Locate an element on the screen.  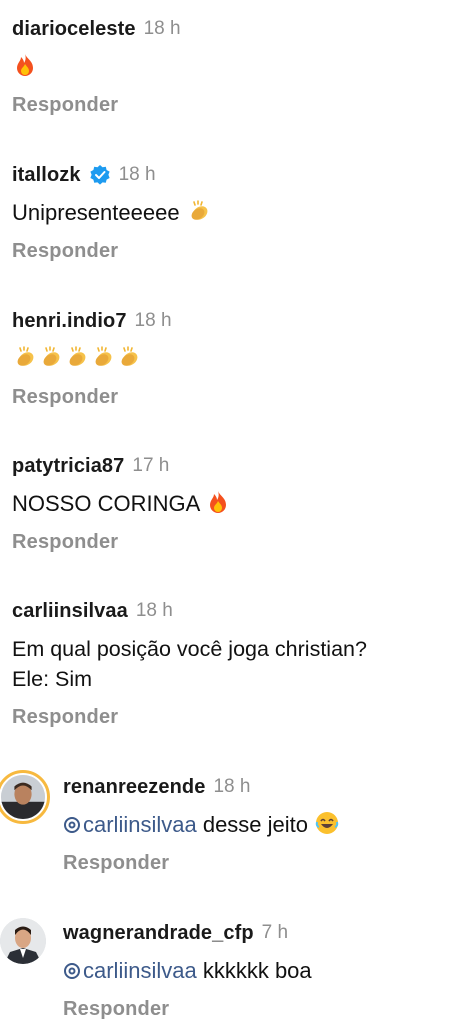
comment-text: carliinsilvaa desse jeito is located at coordinates (260, 825).